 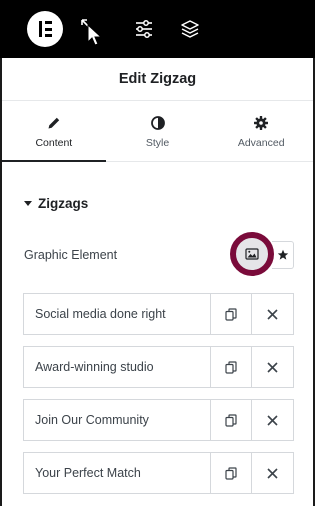 What do you see at coordinates (54, 131) in the screenshot?
I see `tab-content: Content` at bounding box center [54, 131].